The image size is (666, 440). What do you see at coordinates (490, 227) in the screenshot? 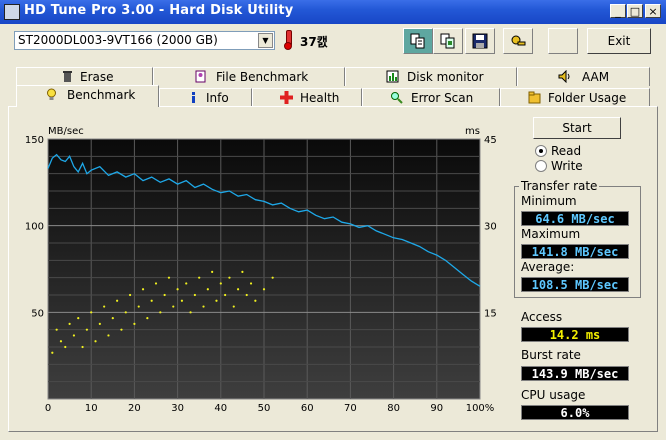
I see `y2-tick-label: 30` at bounding box center [490, 227].